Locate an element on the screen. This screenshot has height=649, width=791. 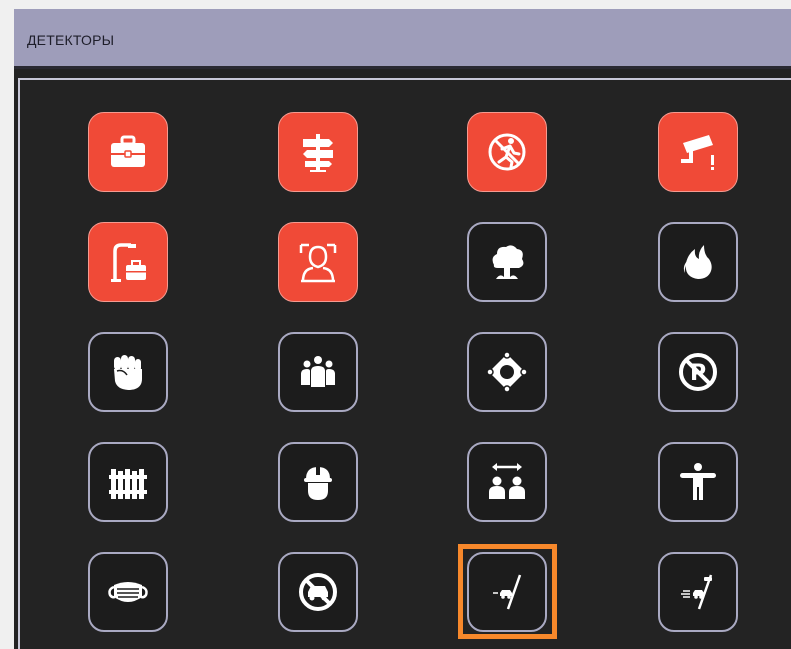
panel-title: ДЕТЕКТОРЫ is located at coordinates (71, 40).